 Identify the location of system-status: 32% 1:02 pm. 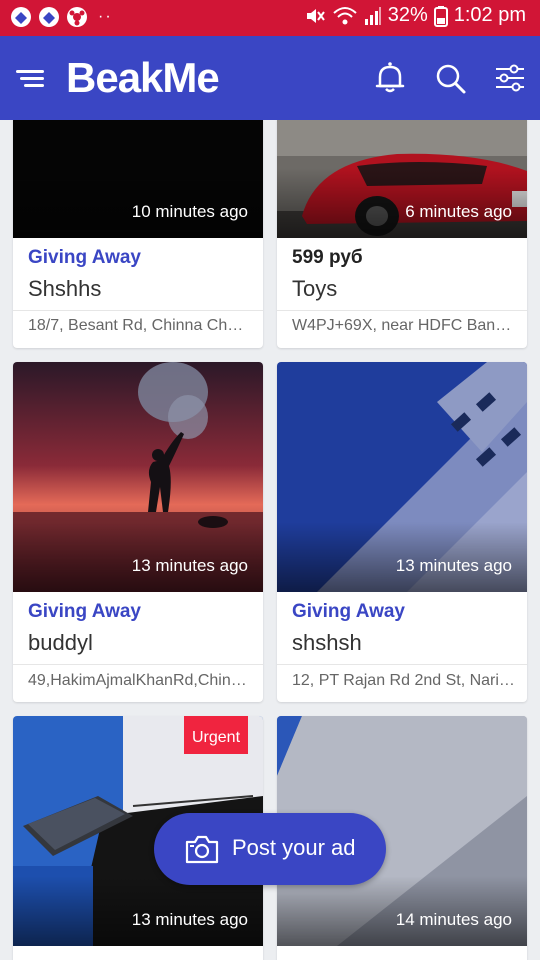
(415, 15).